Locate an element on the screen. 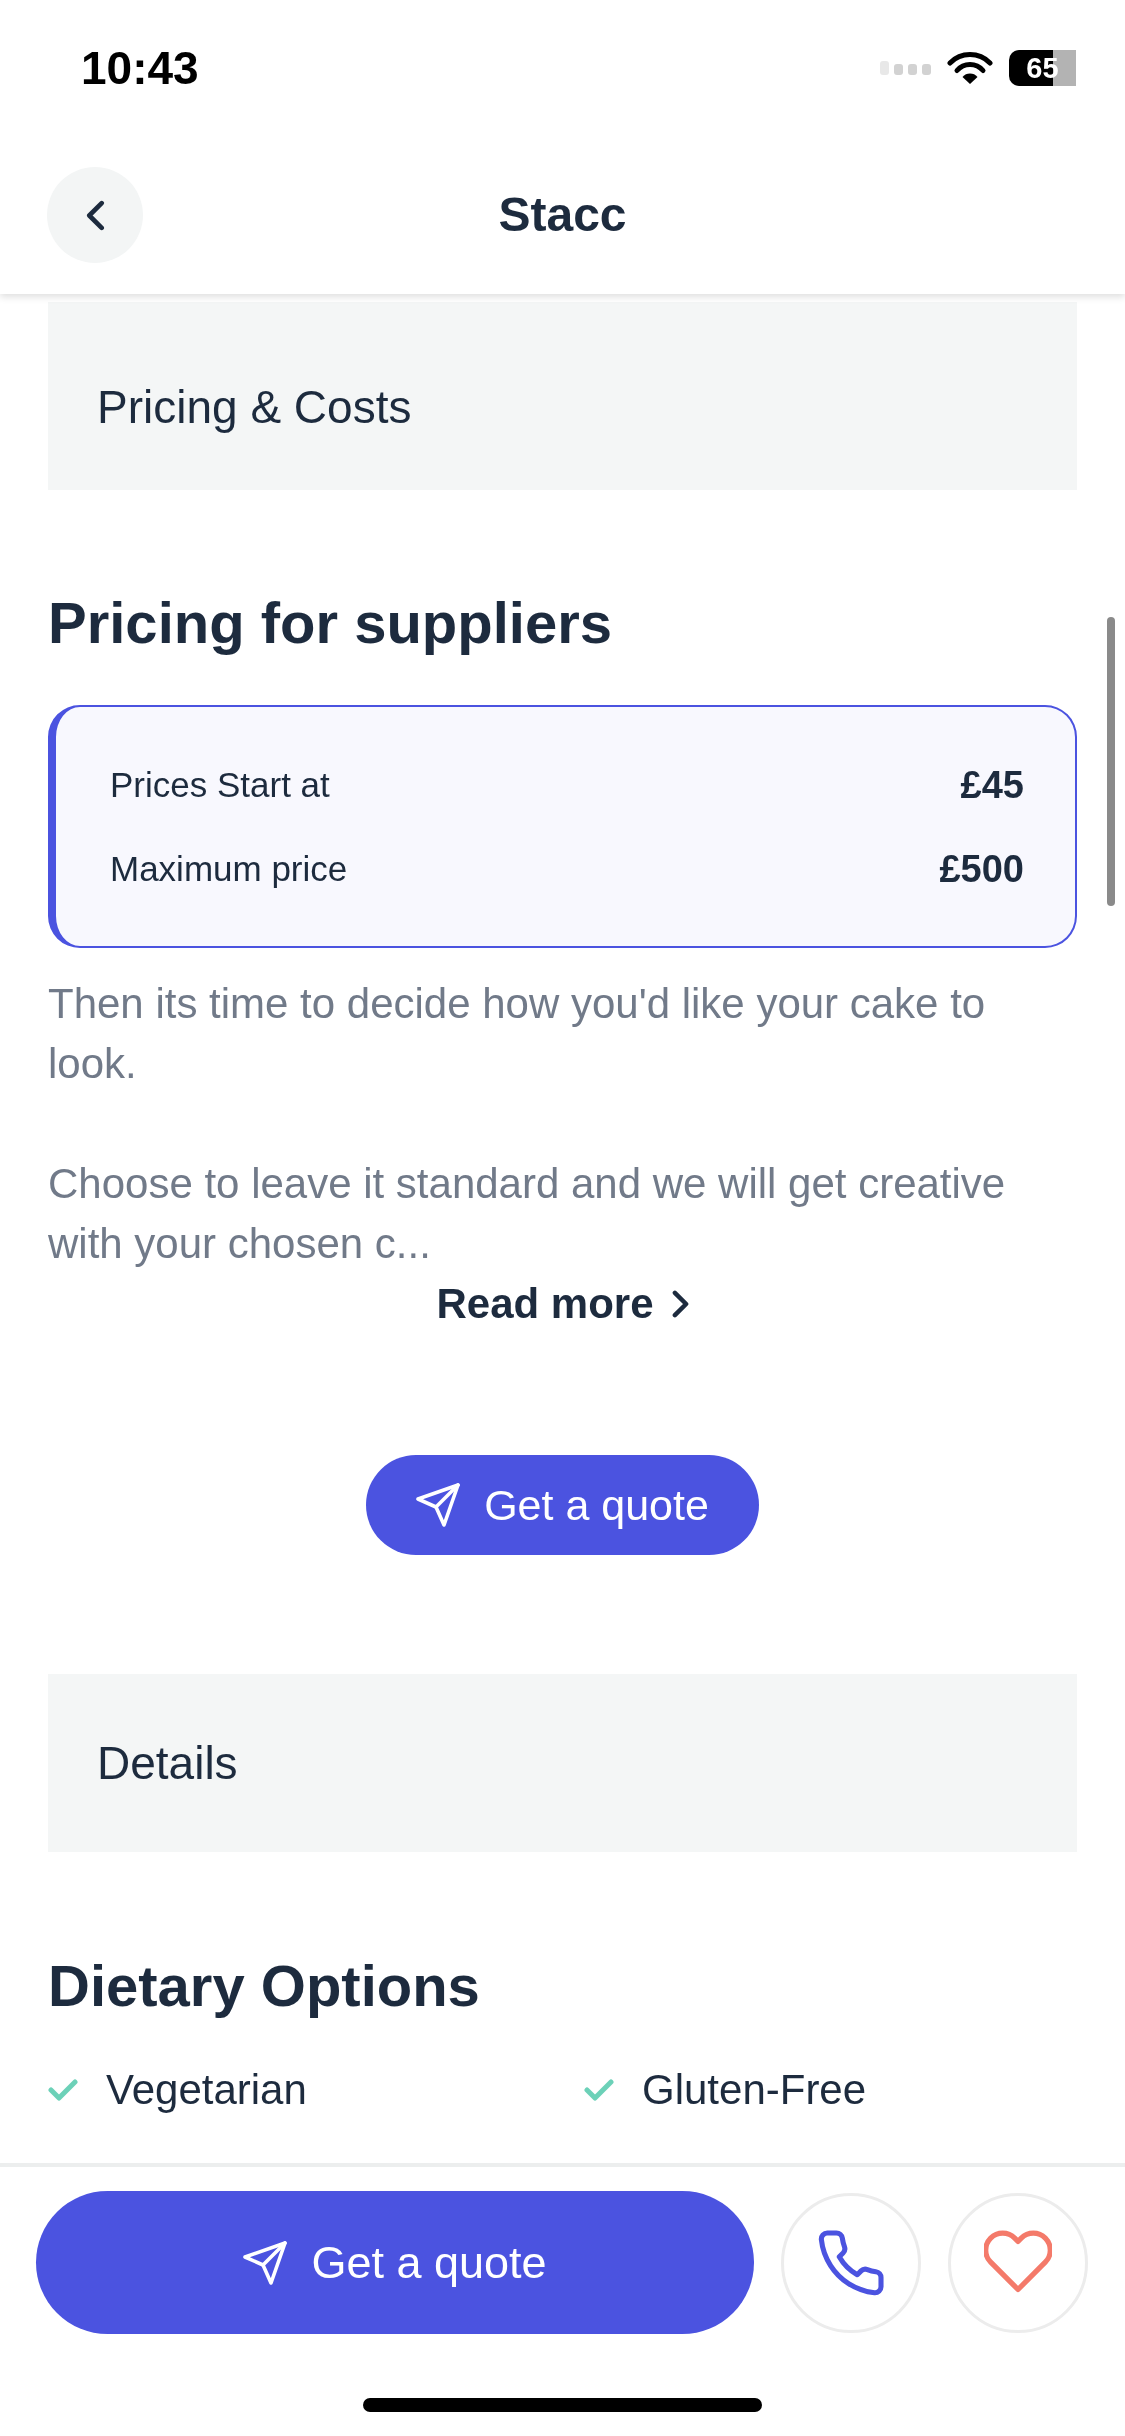 The height and width of the screenshot is (2436, 1125). price-value: £45 is located at coordinates (992, 785).